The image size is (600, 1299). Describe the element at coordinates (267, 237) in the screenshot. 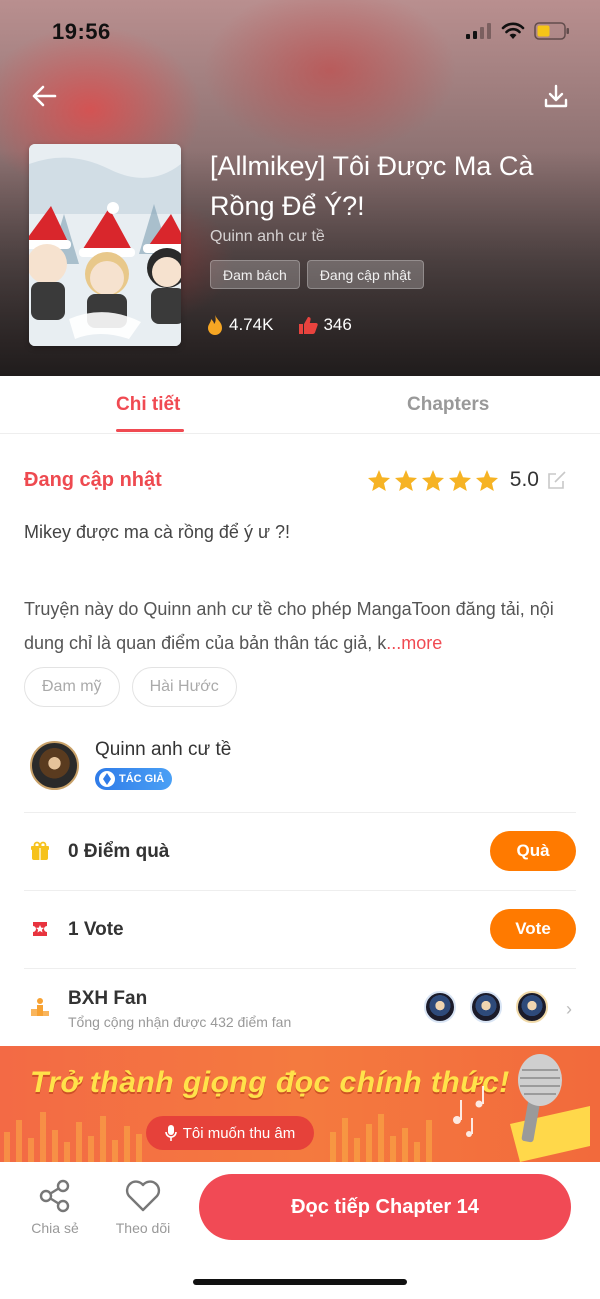

I see `comic-author: Quinn anh cư tề` at that location.